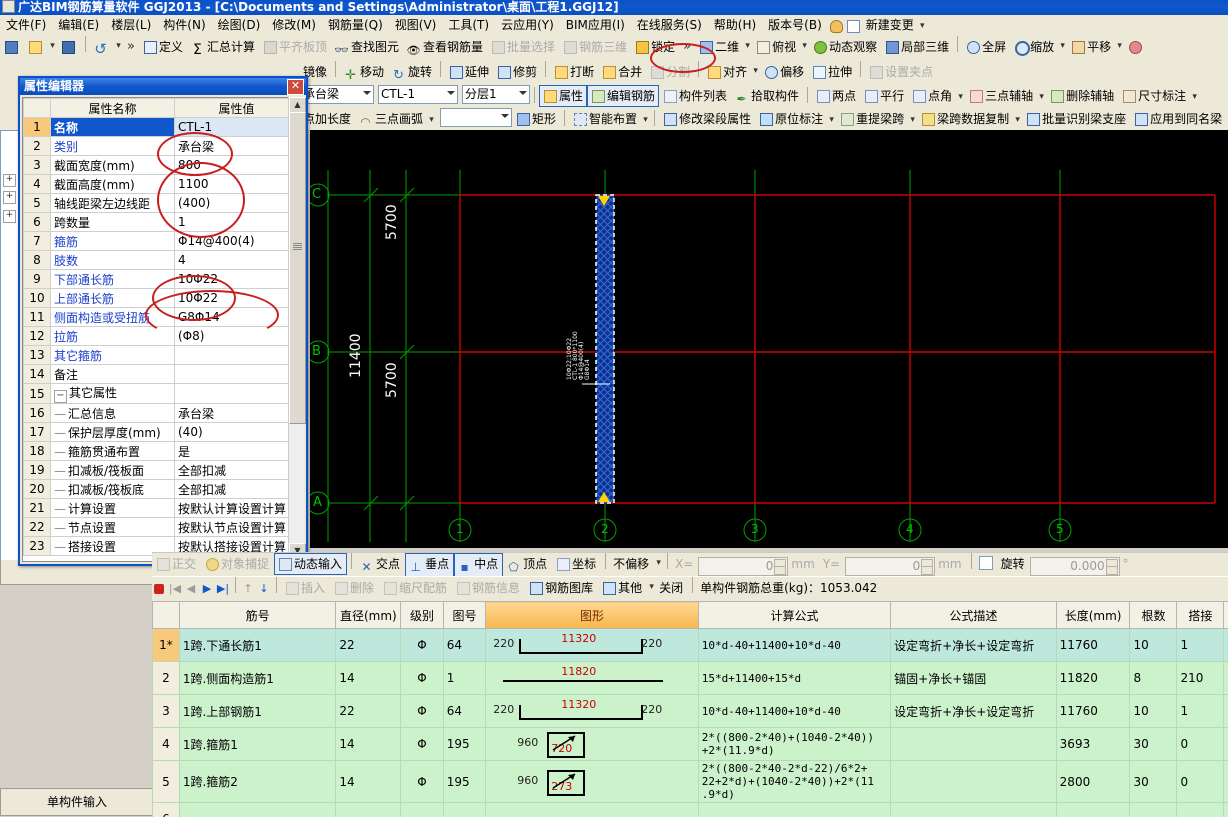  What do you see at coordinates (368, 809) in the screenshot?
I see `row-diameter` at bounding box center [368, 809].